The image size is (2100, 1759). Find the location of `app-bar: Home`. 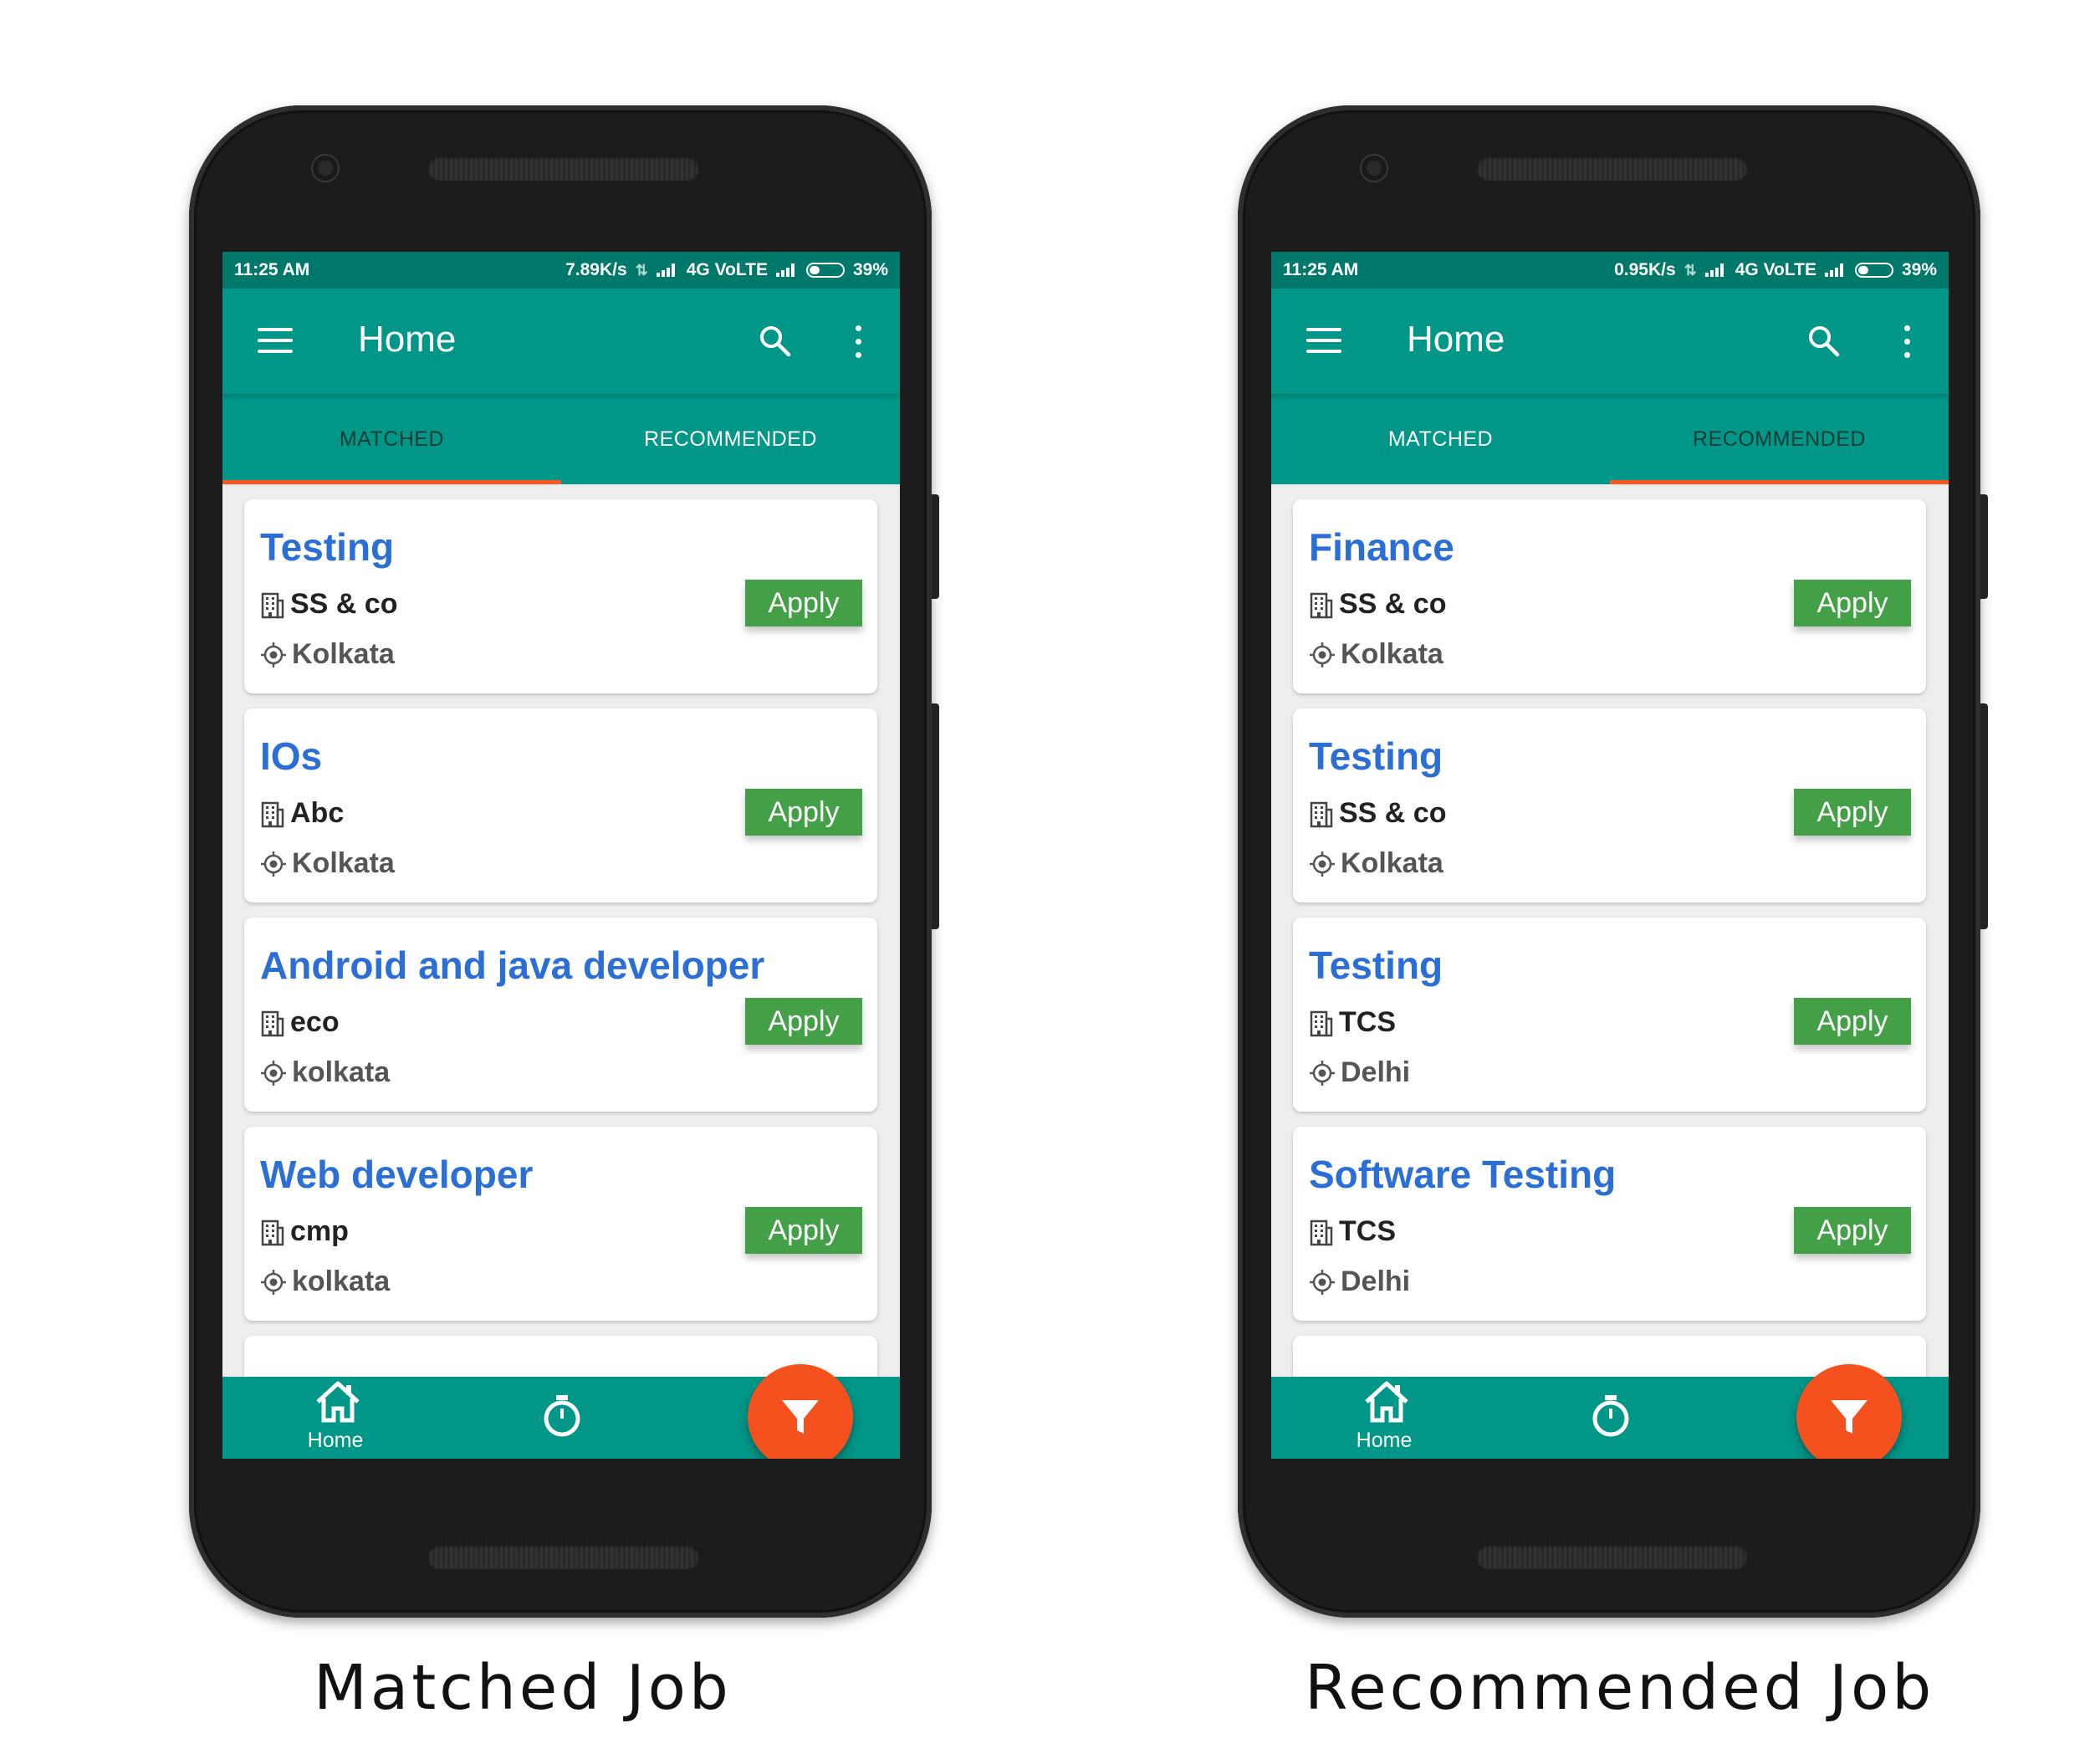

app-bar: Home is located at coordinates (561, 341).